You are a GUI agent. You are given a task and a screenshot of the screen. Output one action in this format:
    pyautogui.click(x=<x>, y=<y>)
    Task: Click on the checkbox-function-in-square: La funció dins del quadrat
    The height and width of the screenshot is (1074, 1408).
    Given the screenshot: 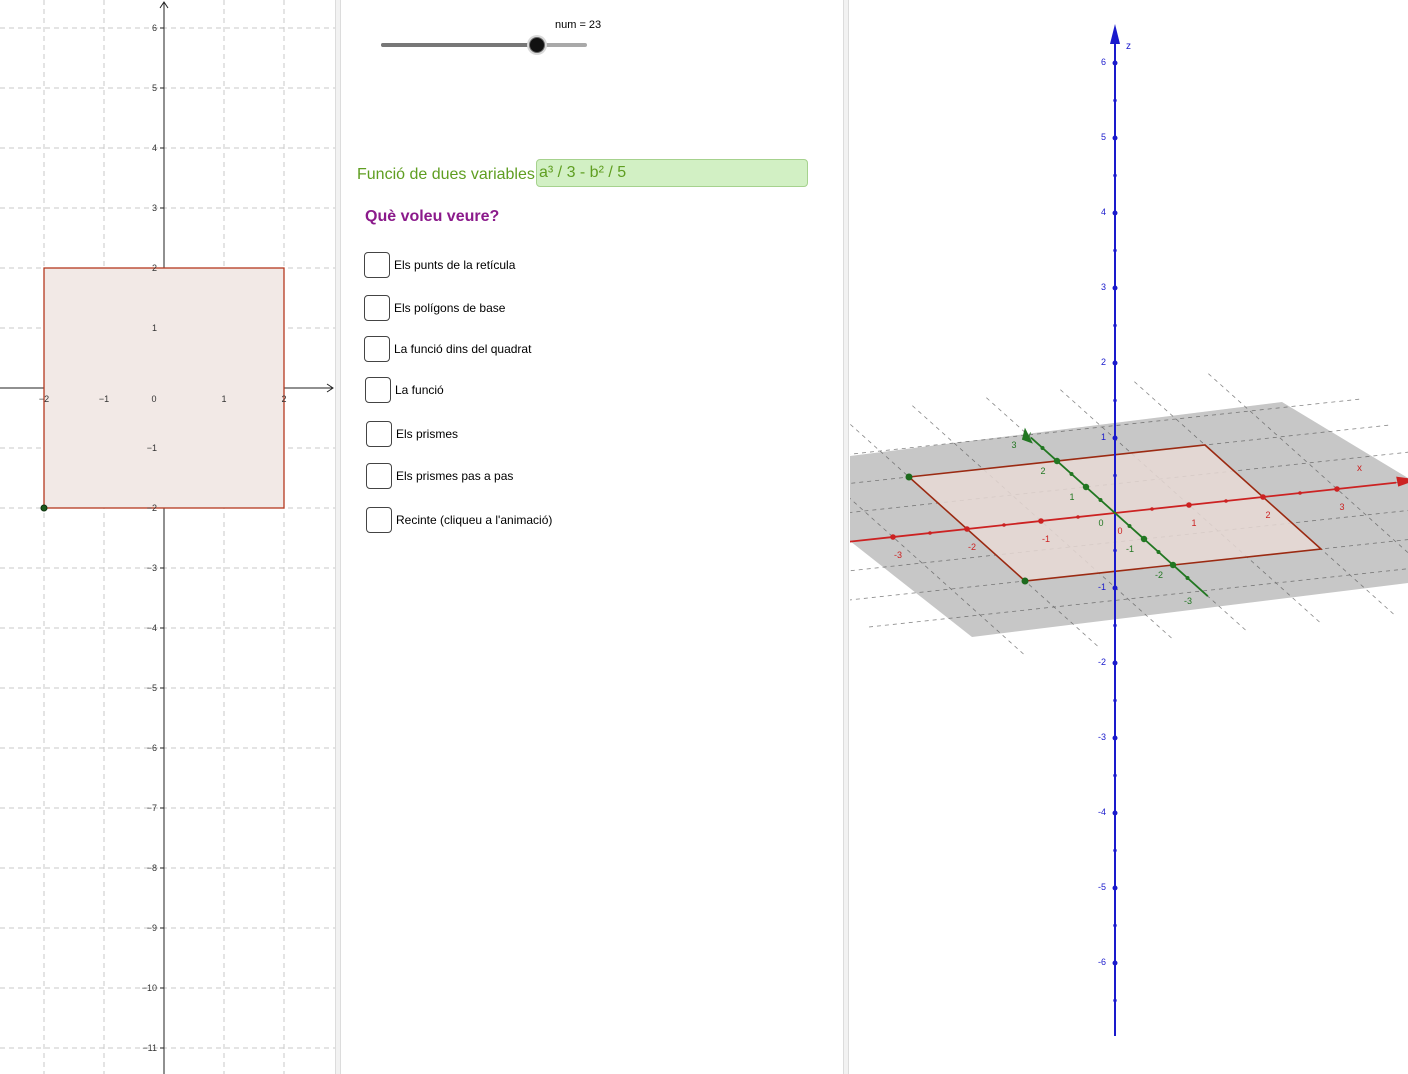 What is the action you would take?
    pyautogui.click(x=447, y=349)
    